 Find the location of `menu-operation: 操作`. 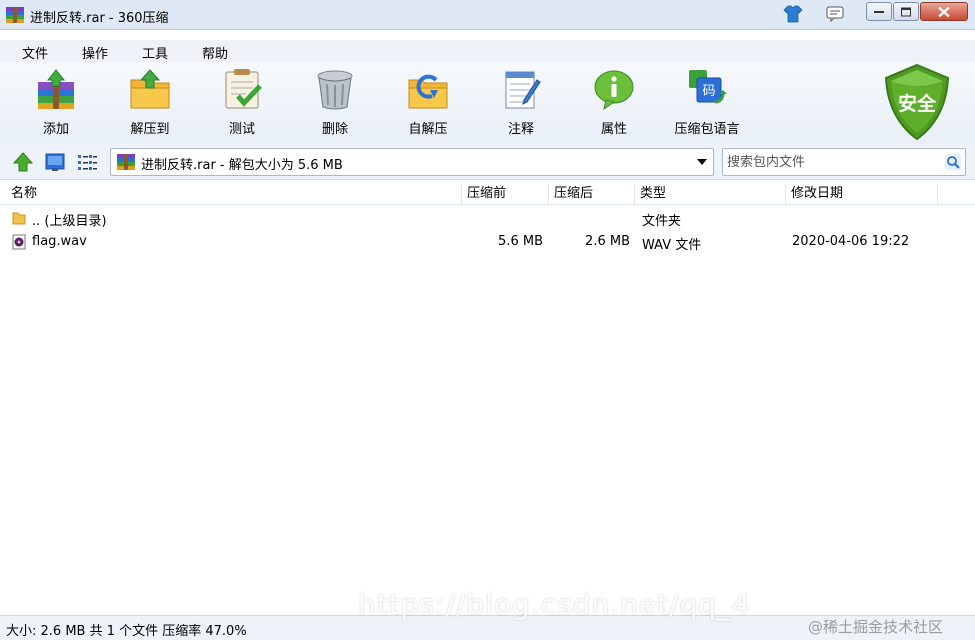

menu-operation: 操作 is located at coordinates (95, 52).